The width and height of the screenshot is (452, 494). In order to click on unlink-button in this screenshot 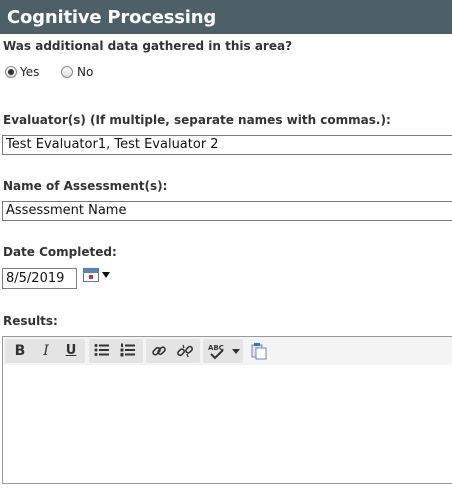, I will do `click(185, 351)`.